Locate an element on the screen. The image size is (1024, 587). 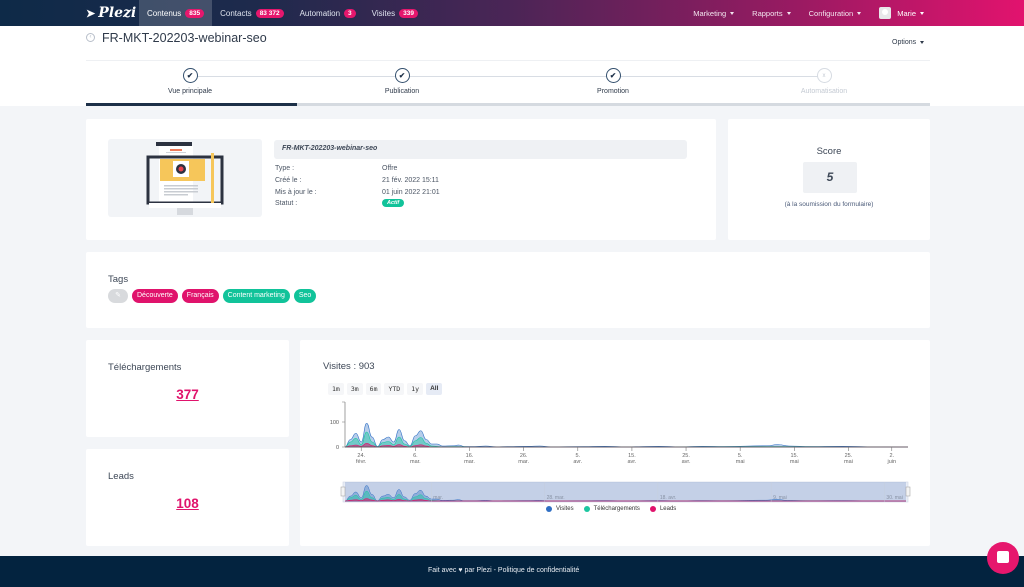
navigator-label: 18. avr. is located at coordinates (668, 498).